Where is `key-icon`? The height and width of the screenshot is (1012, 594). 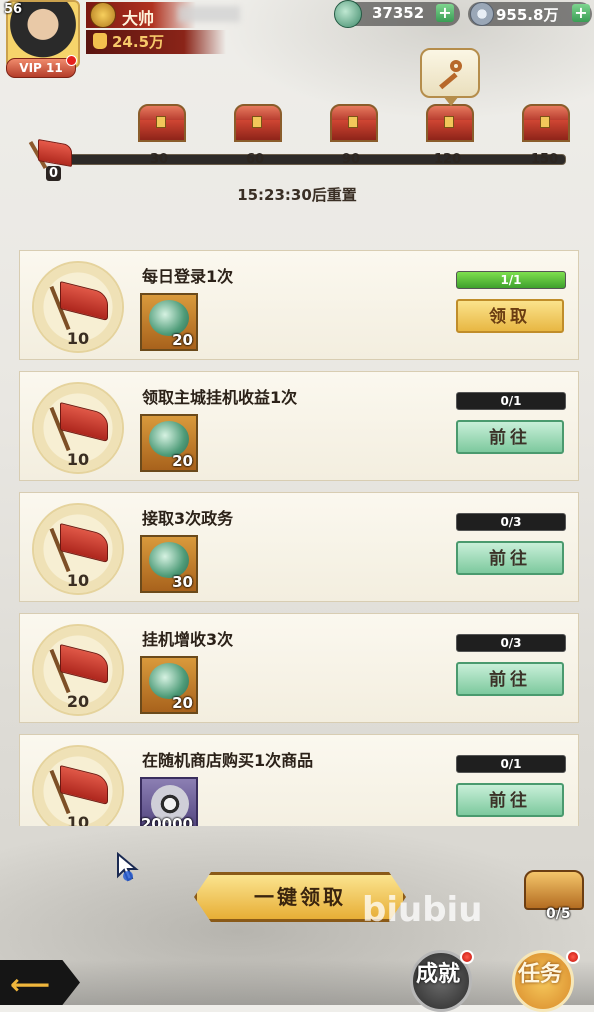 key-icon is located at coordinates (449, 75).